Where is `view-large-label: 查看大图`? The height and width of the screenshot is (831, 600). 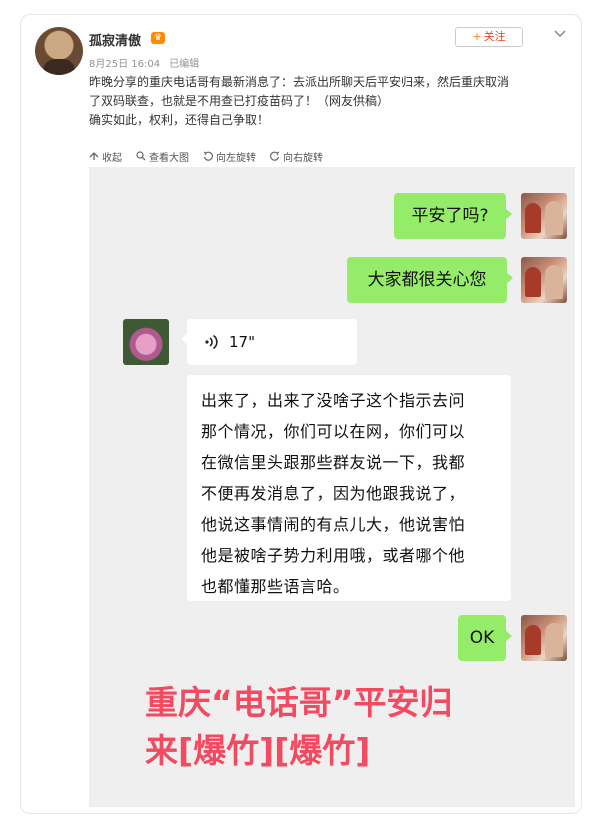
view-large-label: 查看大图 is located at coordinates (169, 158).